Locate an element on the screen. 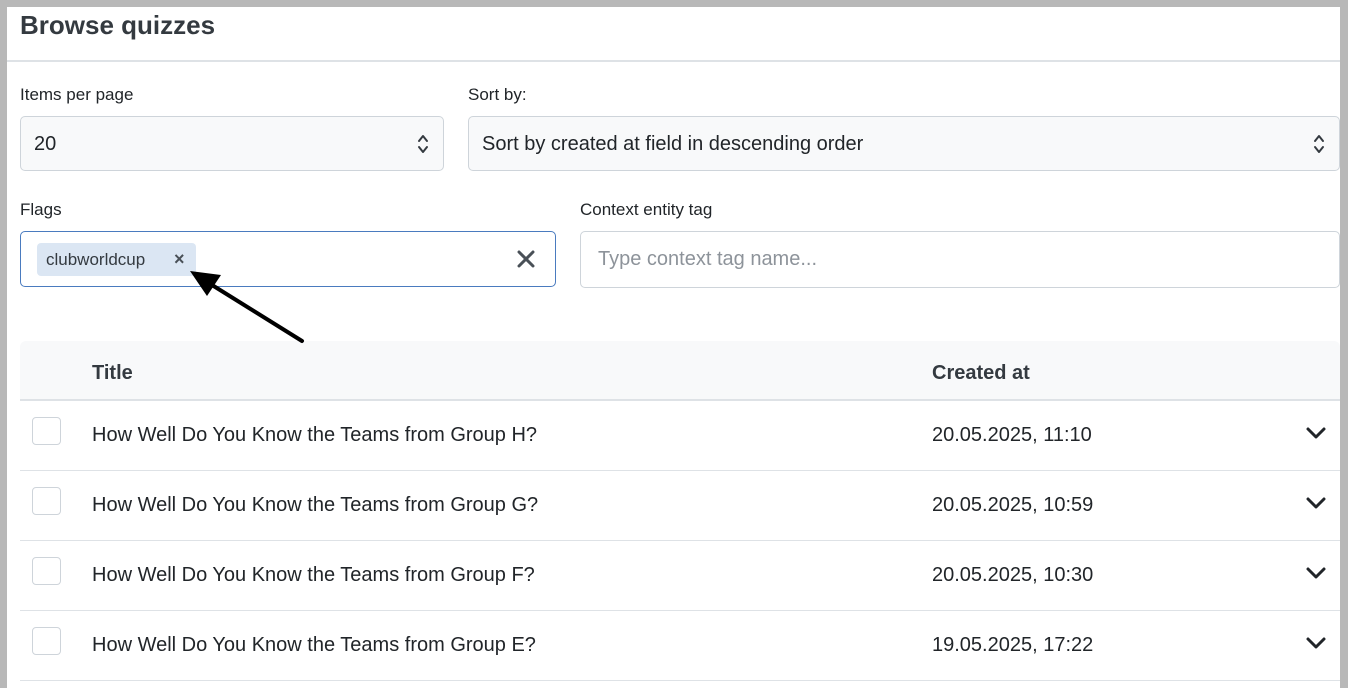  flag-chip-label: clubworldcup is located at coordinates (96, 259).